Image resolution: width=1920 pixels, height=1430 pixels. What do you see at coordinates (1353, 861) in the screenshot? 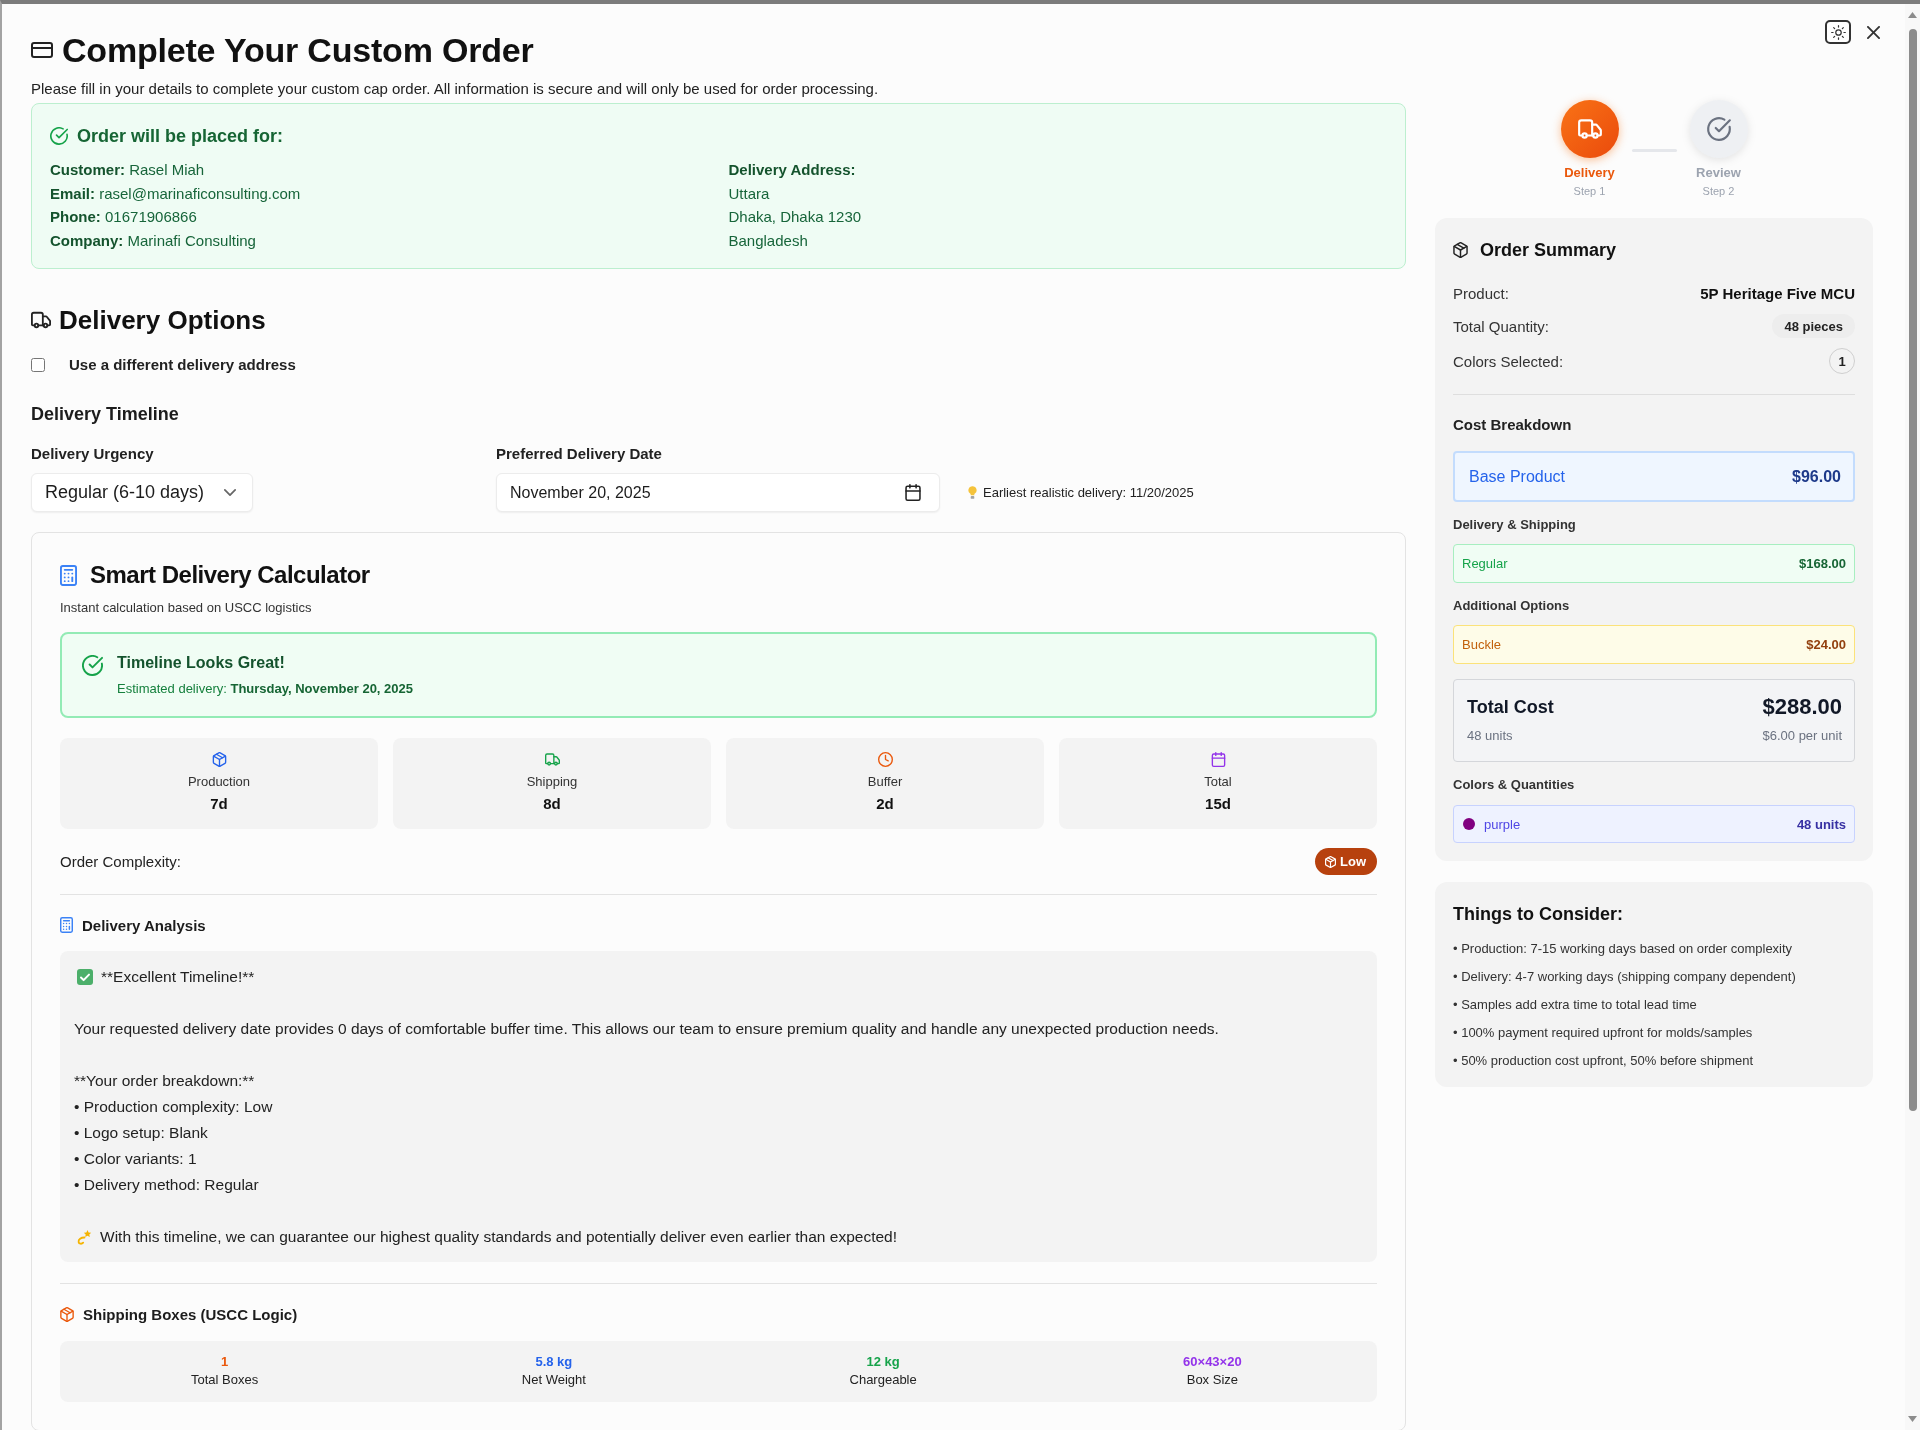
I see `complexity-level: Low` at bounding box center [1353, 861].